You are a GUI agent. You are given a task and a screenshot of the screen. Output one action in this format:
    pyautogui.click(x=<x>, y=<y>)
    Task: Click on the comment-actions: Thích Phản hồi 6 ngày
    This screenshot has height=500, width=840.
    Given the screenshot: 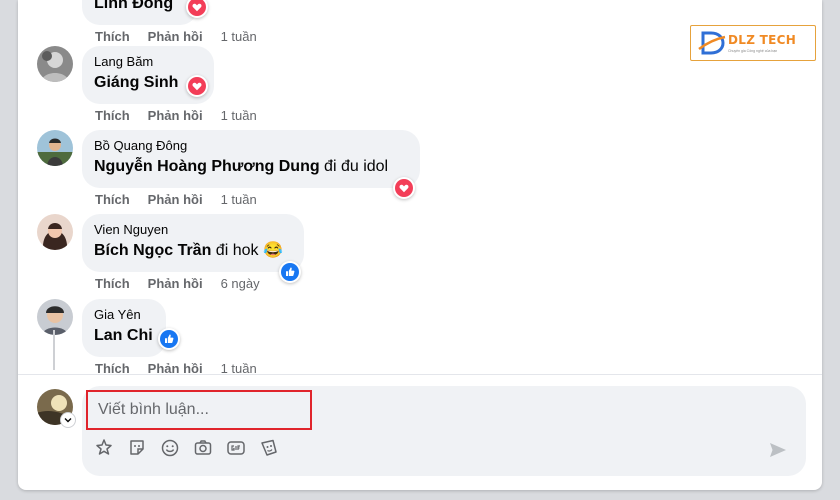 What is the action you would take?
    pyautogui.click(x=177, y=283)
    